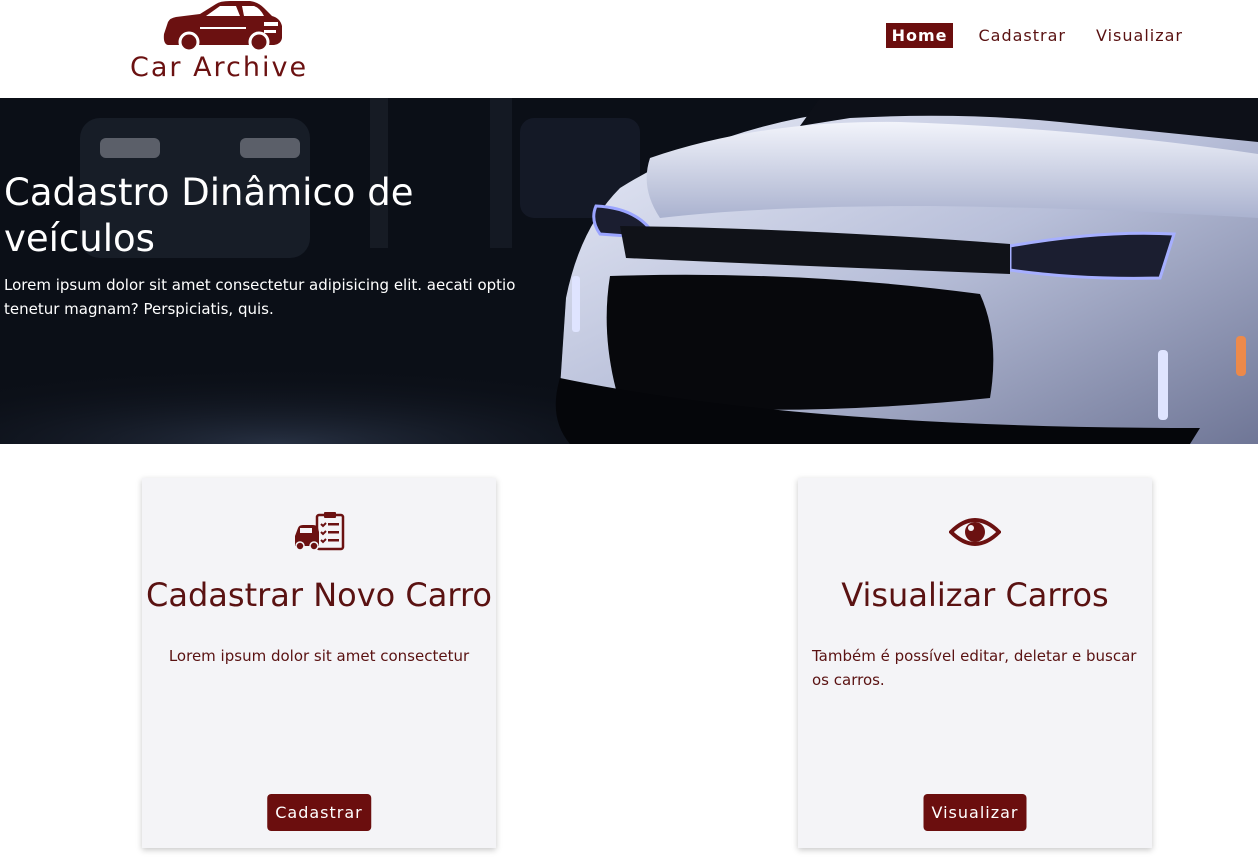 The image size is (1258, 864). Describe the element at coordinates (320, 531) in the screenshot. I see `checklist-car-icon` at that location.